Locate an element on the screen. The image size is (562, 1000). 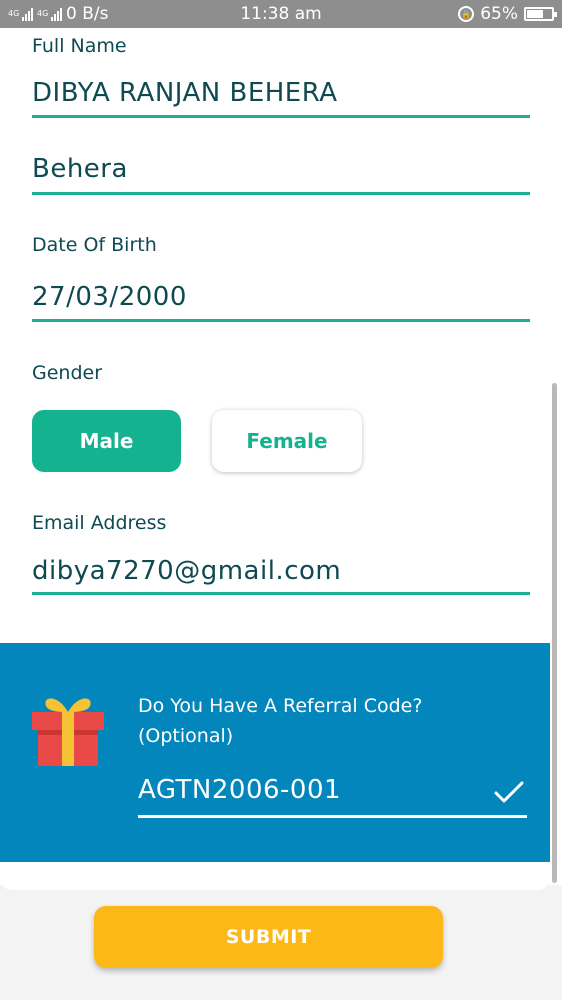
status-left: 4G 4G 0 B/s is located at coordinates (233, 14).